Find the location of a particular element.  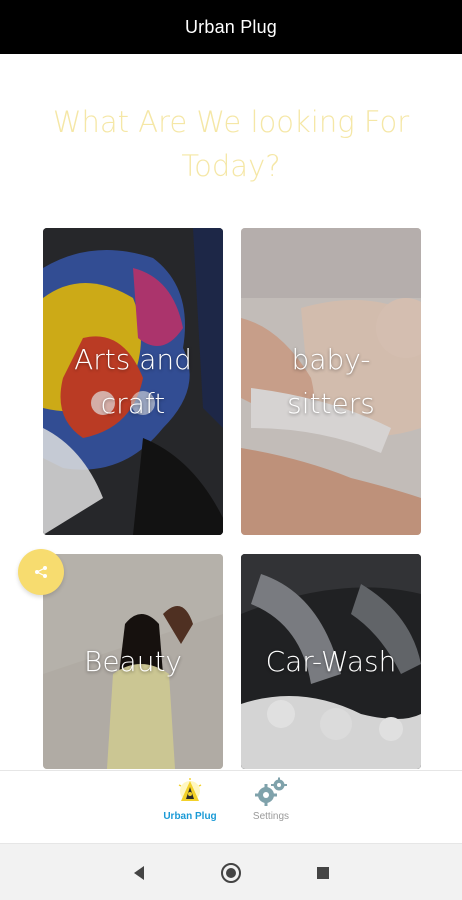

bottom-navigation: Urban Plug Settings is located at coordinates (231, 806).